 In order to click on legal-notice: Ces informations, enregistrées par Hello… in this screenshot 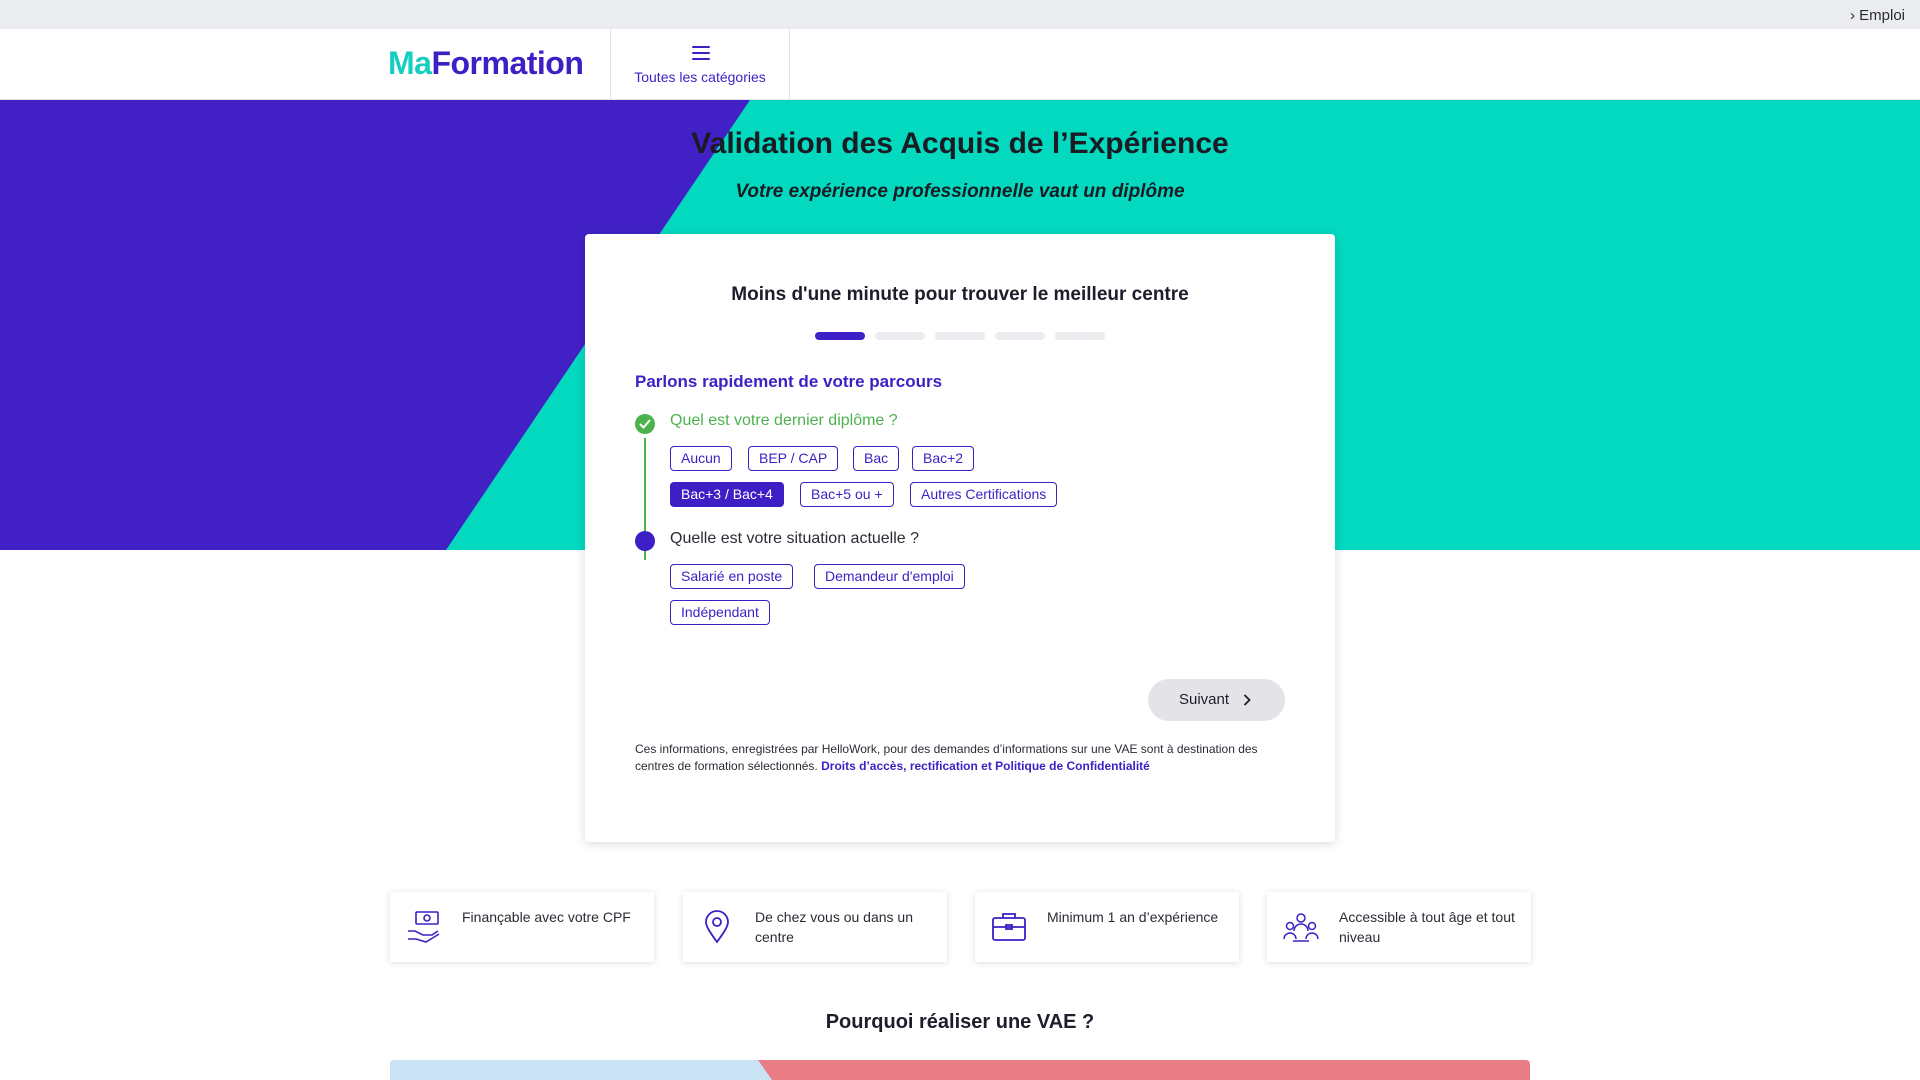, I will do `click(950, 758)`.